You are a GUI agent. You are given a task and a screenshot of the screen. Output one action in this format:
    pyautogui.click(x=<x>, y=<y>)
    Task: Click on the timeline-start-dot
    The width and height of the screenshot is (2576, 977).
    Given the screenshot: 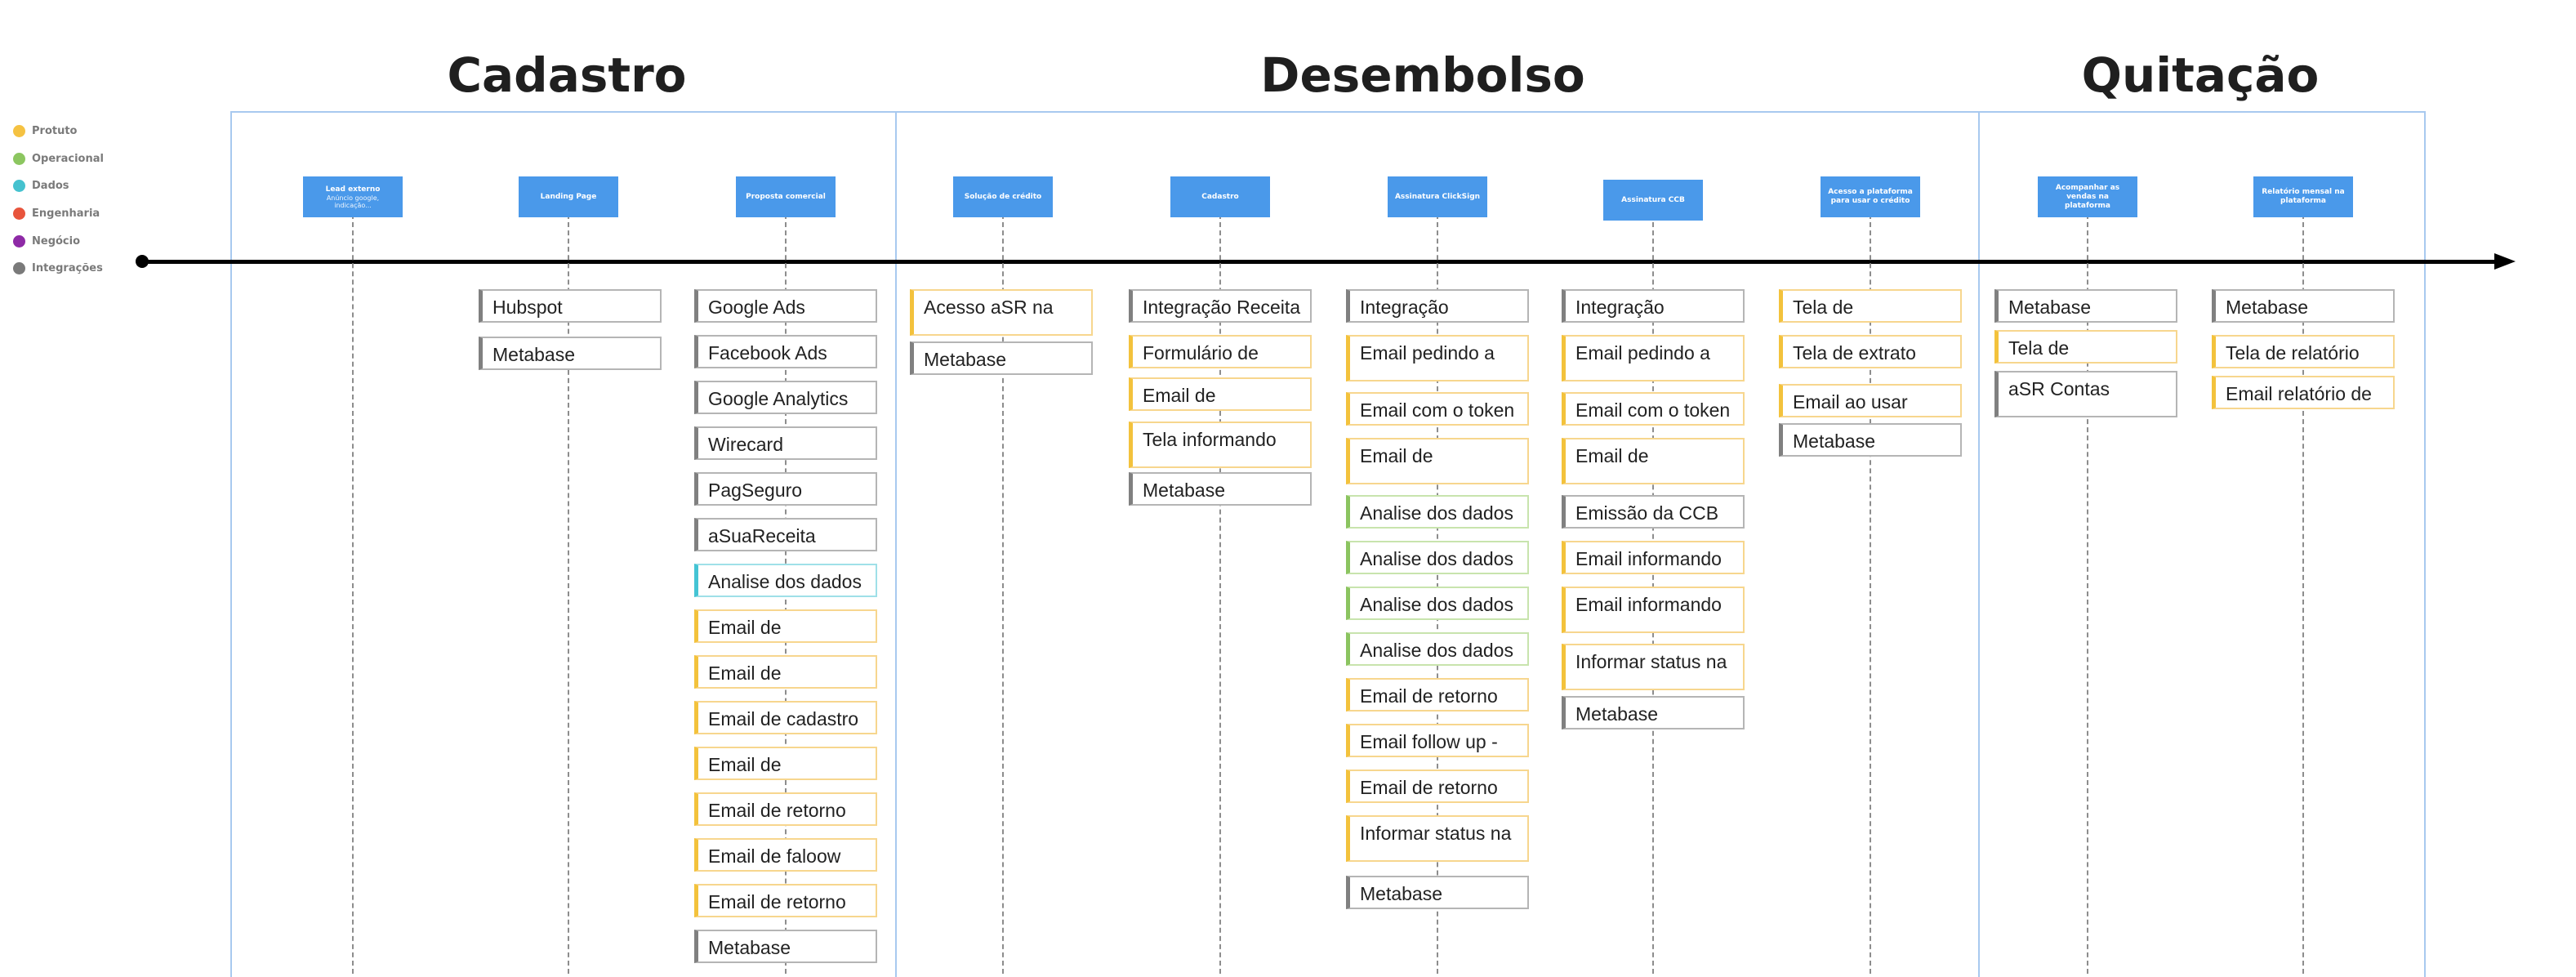 What is the action you would take?
    pyautogui.click(x=142, y=261)
    